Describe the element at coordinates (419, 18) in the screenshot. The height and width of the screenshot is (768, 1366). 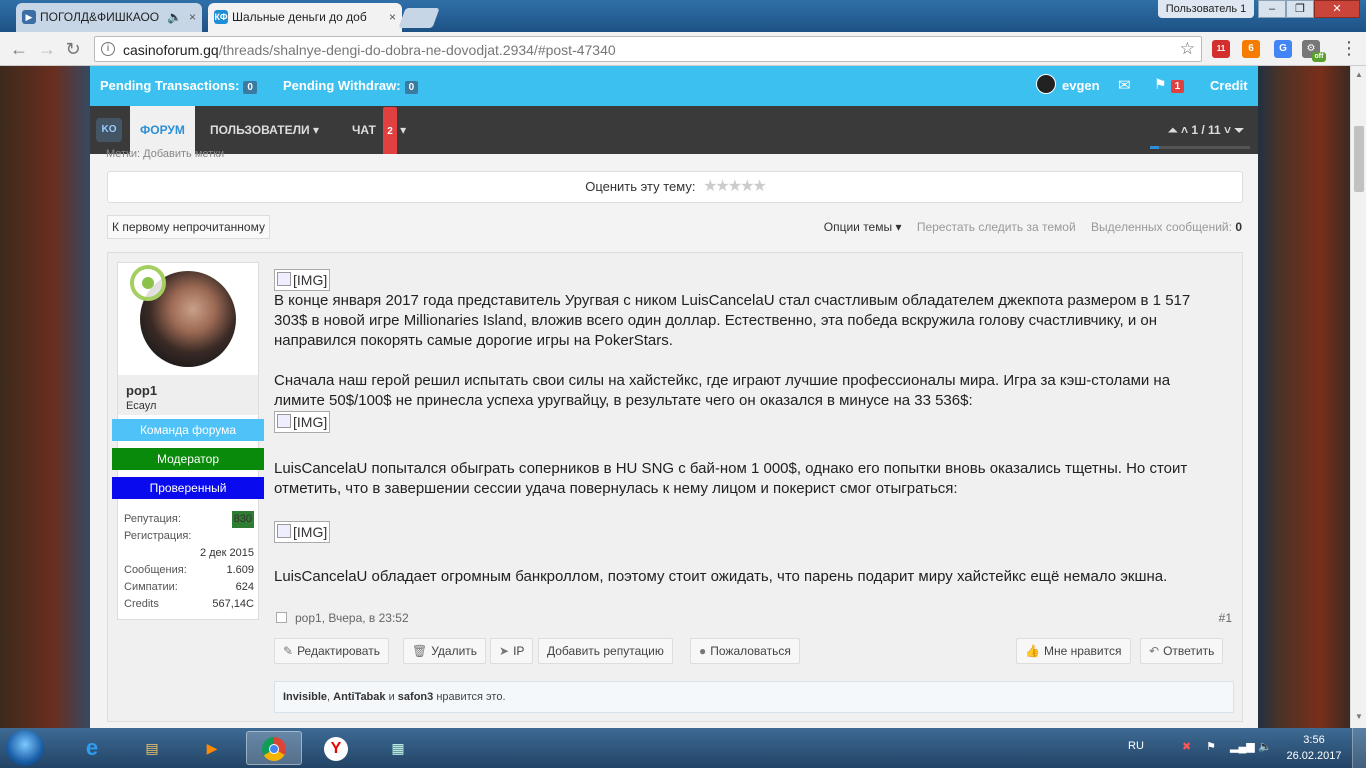
I see `new-tab-button` at that location.